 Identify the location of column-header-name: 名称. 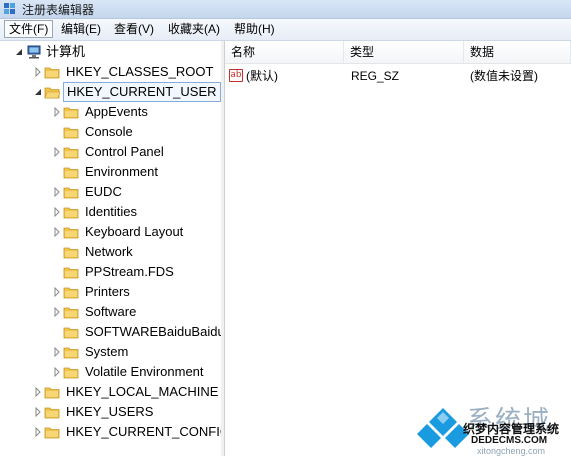
(284, 52).